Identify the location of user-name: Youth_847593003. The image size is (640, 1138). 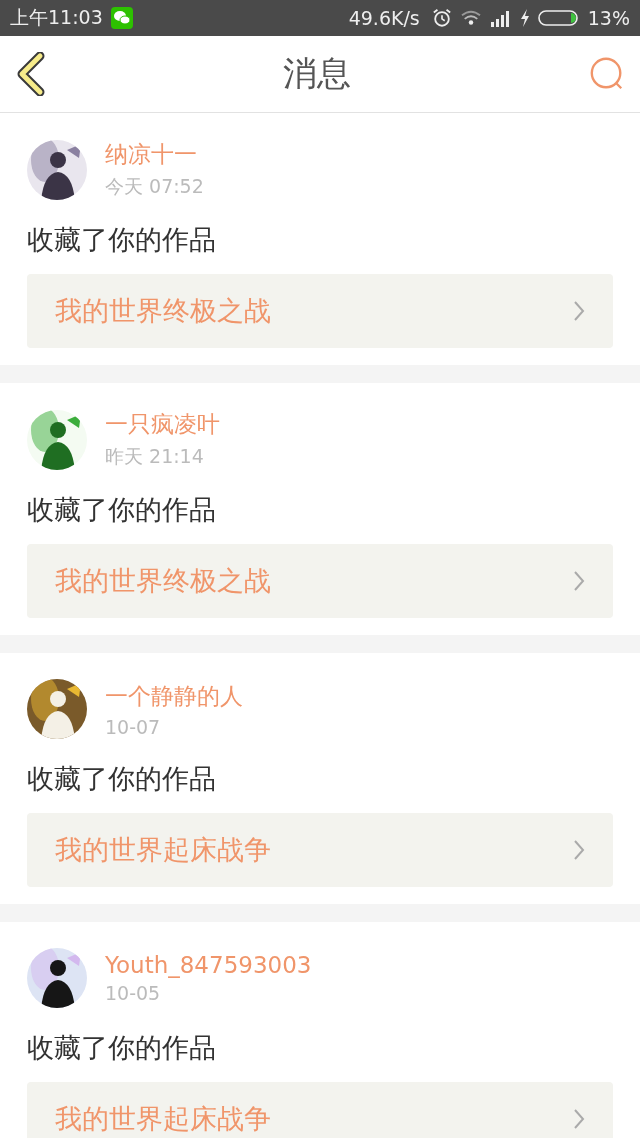
(208, 965).